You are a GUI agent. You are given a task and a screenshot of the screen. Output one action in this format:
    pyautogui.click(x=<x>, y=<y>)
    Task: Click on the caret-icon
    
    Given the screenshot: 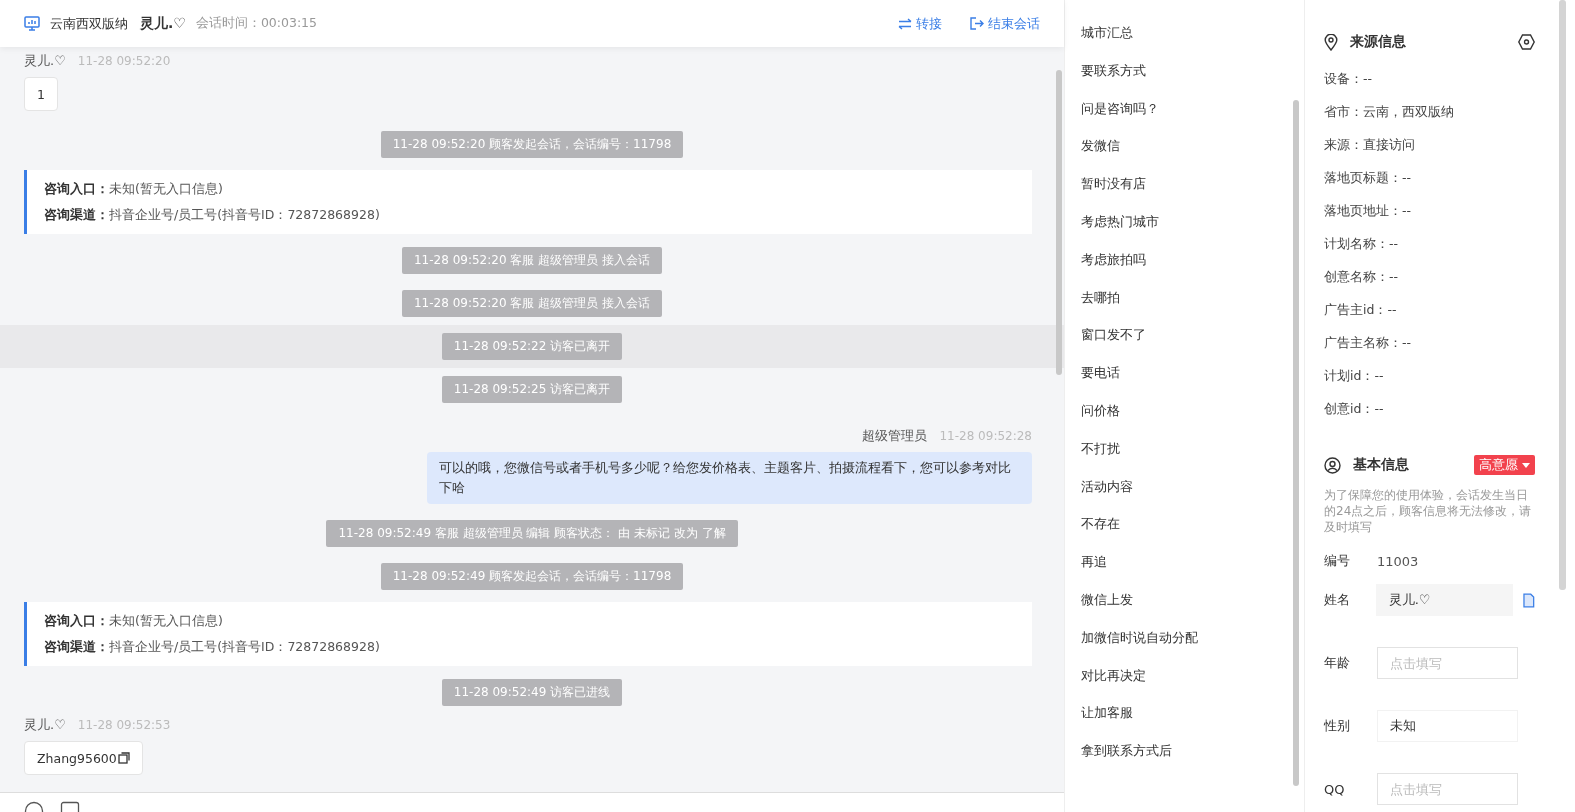 What is the action you would take?
    pyautogui.click(x=1526, y=465)
    